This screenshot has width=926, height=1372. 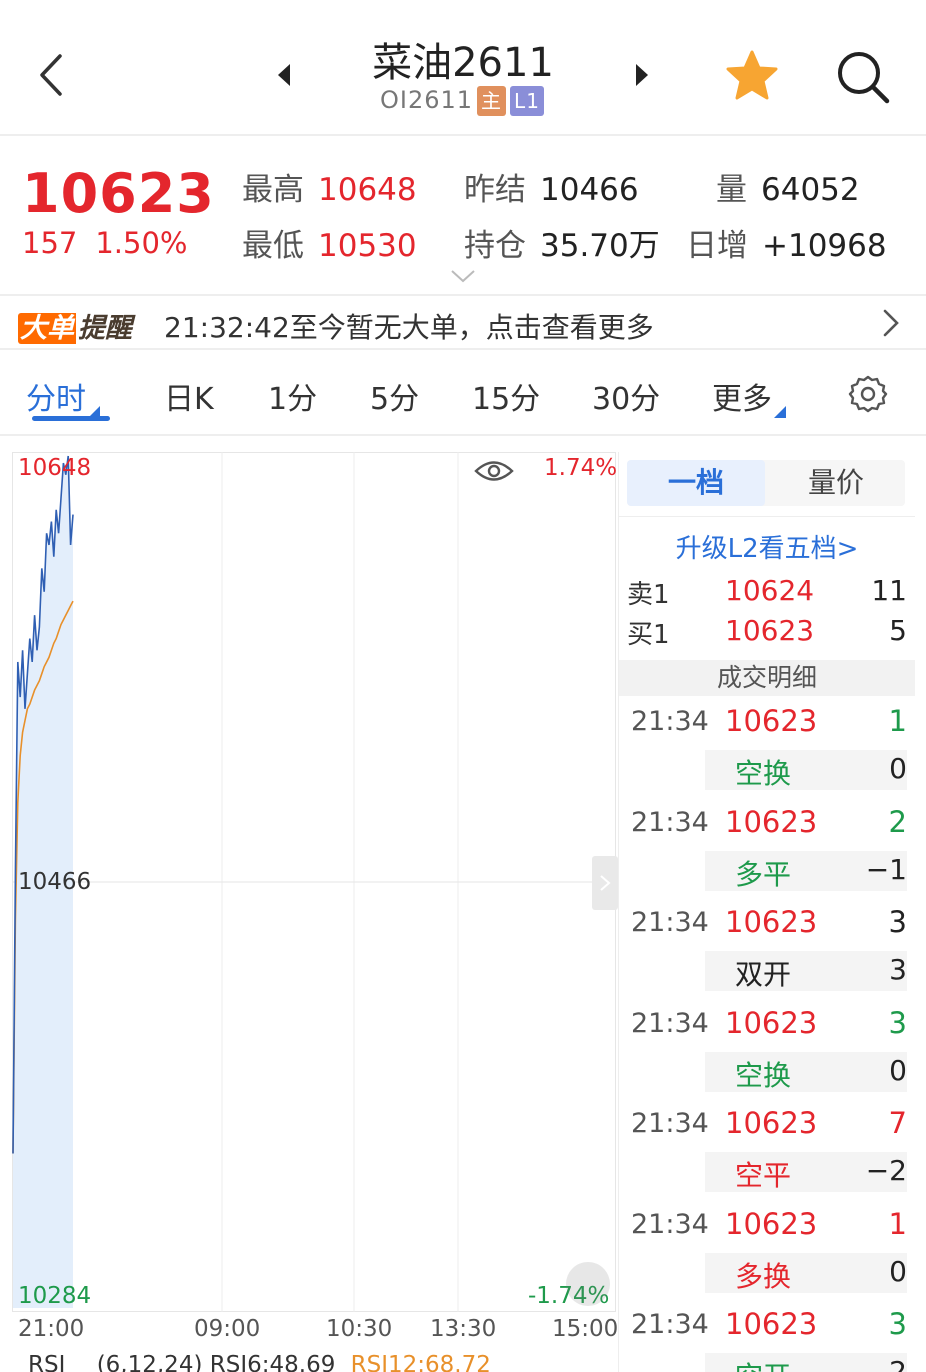 I want to click on upgrade-l2-link: 升级L2看五档>, so click(x=767, y=546).